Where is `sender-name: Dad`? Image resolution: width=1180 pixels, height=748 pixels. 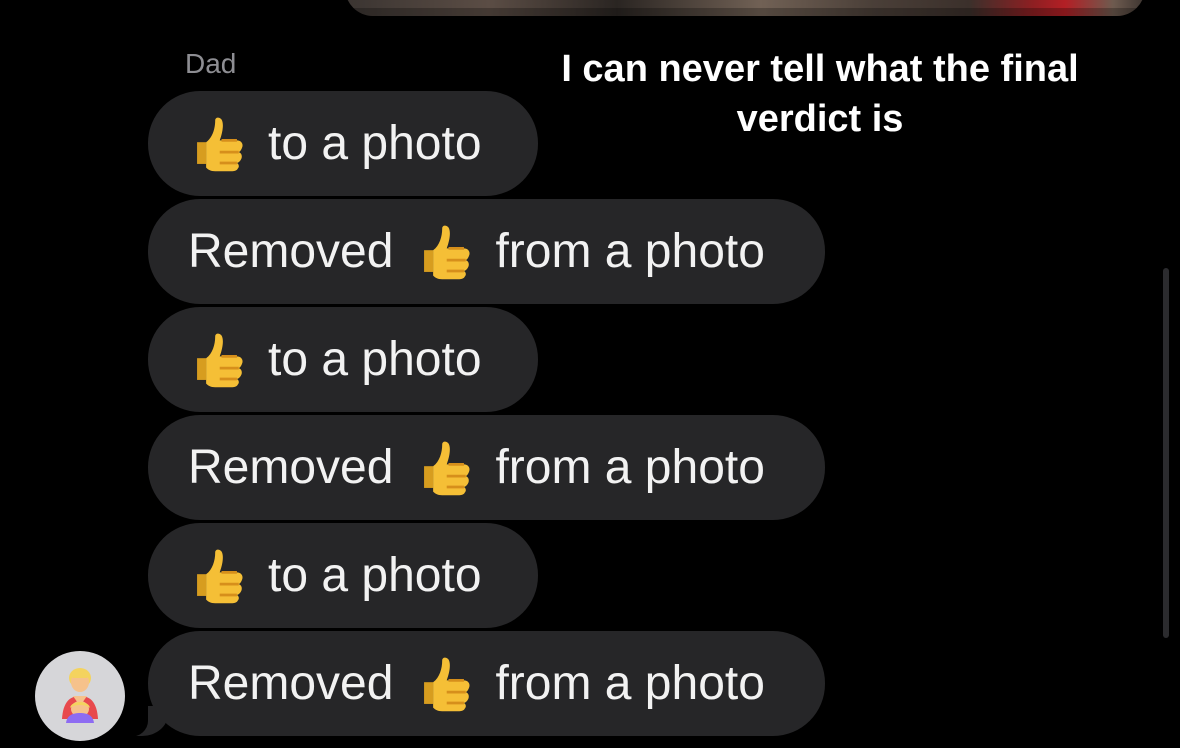 sender-name: Dad is located at coordinates (211, 63).